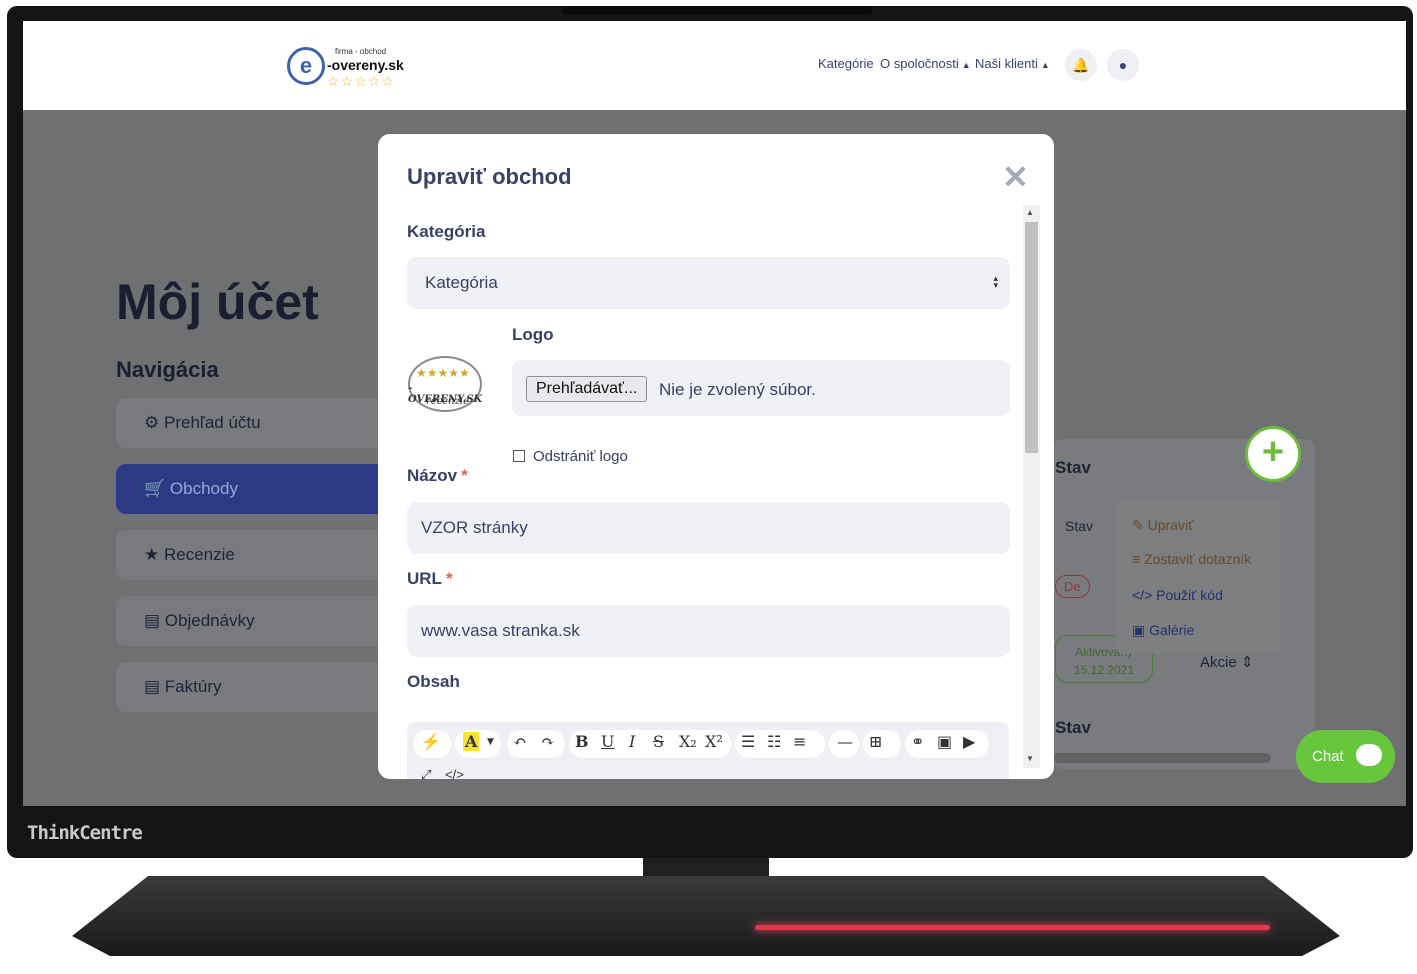  Describe the element at coordinates (261, 621) in the screenshot. I see `sidebar-item-objednavky: ▤ Objednávky` at that location.